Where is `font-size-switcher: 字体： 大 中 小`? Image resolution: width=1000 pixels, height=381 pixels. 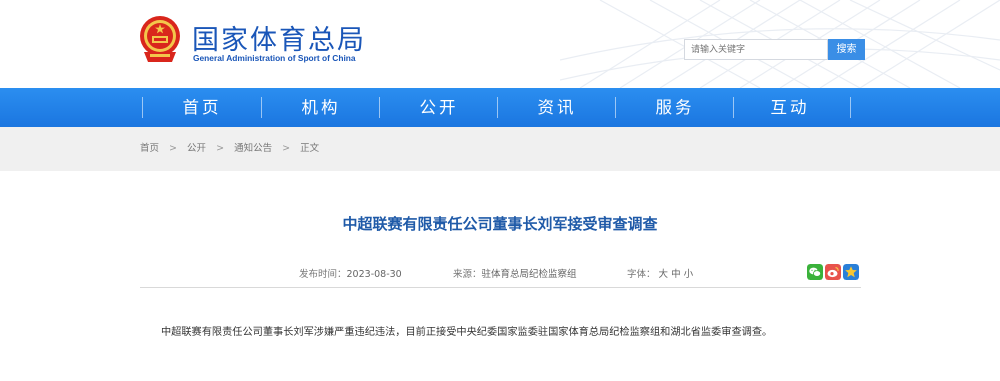 font-size-switcher: 字体： 大 中 小 is located at coordinates (660, 273).